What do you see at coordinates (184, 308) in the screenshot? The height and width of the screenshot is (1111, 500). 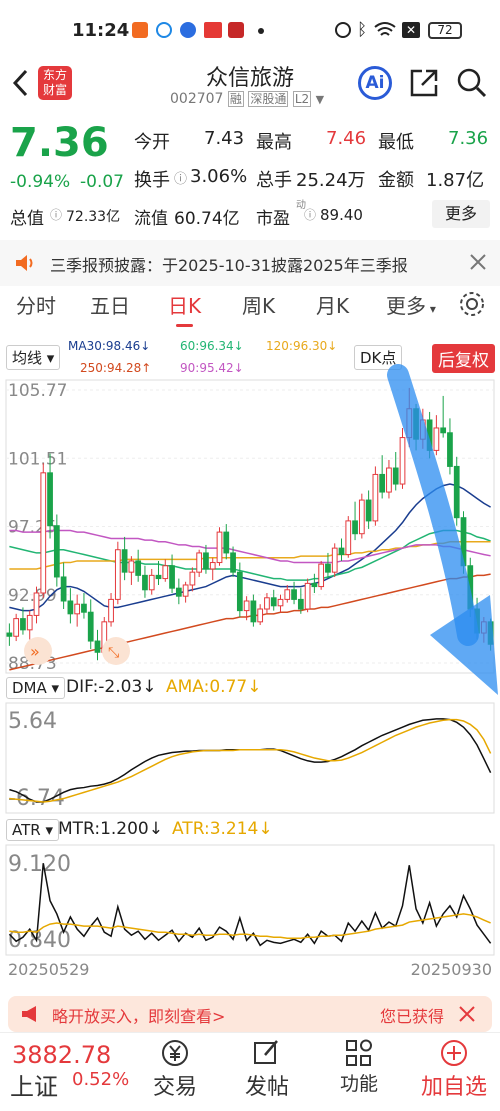 I see `tab-daily-k: 日K` at bounding box center [184, 308].